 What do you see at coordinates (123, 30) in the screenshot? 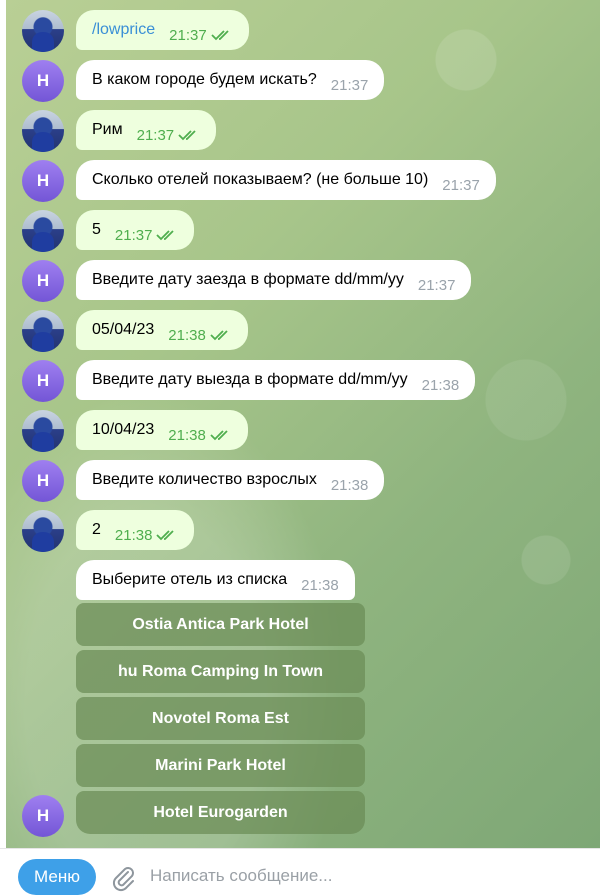
I see `message-text: /lowprice` at bounding box center [123, 30].